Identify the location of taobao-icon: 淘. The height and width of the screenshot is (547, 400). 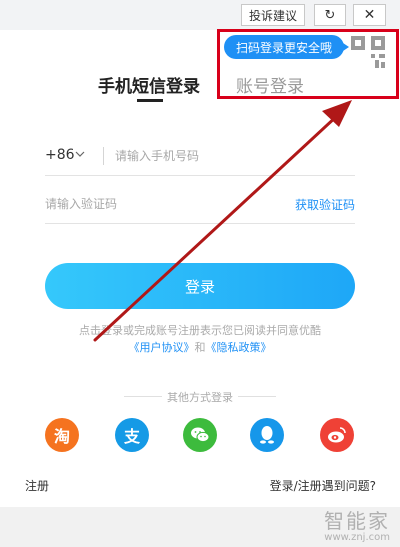
(61, 436).